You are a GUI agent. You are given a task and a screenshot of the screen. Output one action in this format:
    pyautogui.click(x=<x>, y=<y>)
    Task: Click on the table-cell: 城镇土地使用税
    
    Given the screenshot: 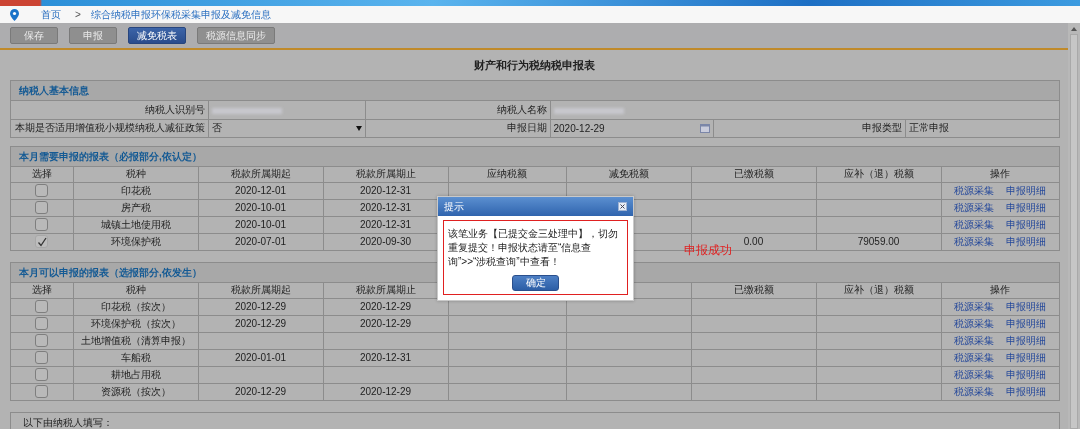 What is the action you would take?
    pyautogui.click(x=135, y=224)
    